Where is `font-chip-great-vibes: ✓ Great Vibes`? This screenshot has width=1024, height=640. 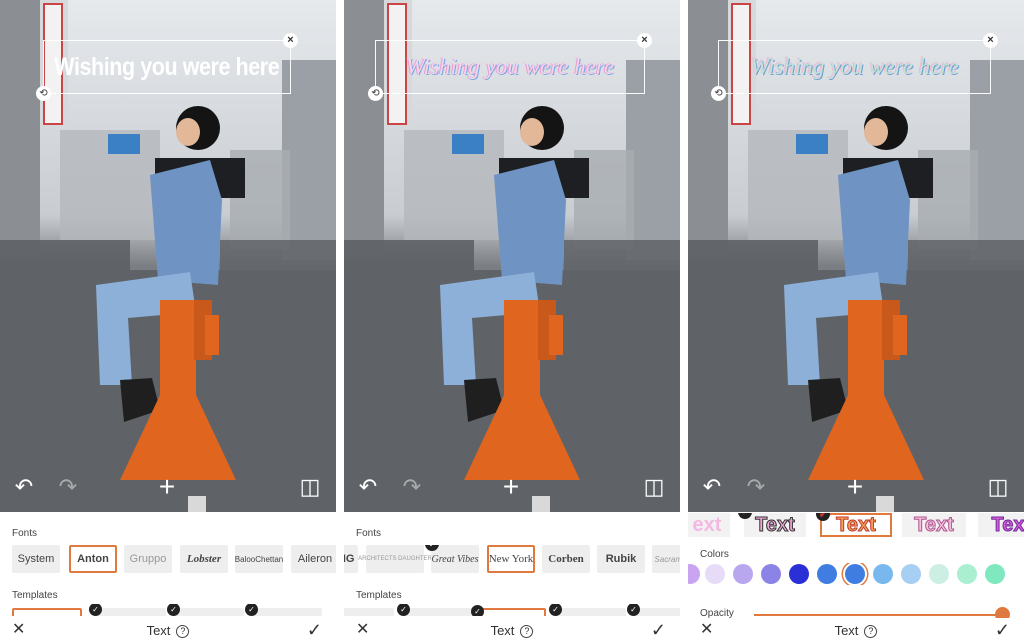
font-chip-great-vibes: ✓ Great Vibes is located at coordinates (452, 559).